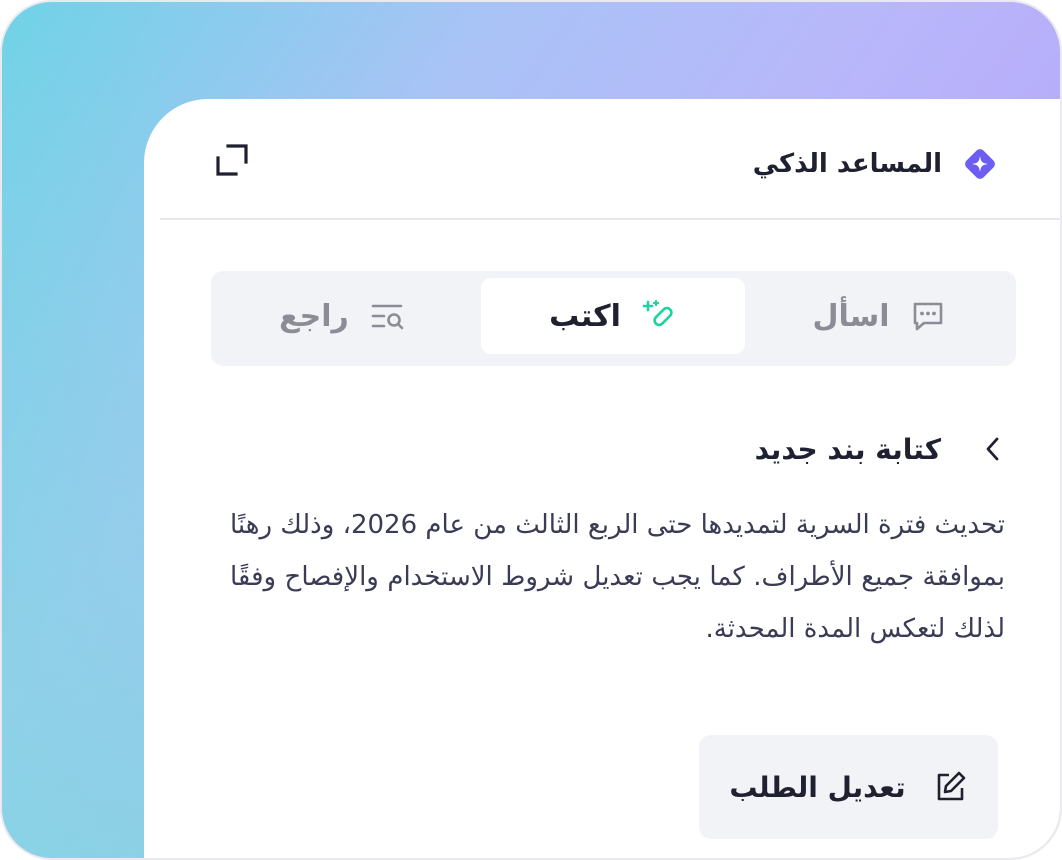  I want to click on panel-header: المساعد الذكي, so click(610, 159).